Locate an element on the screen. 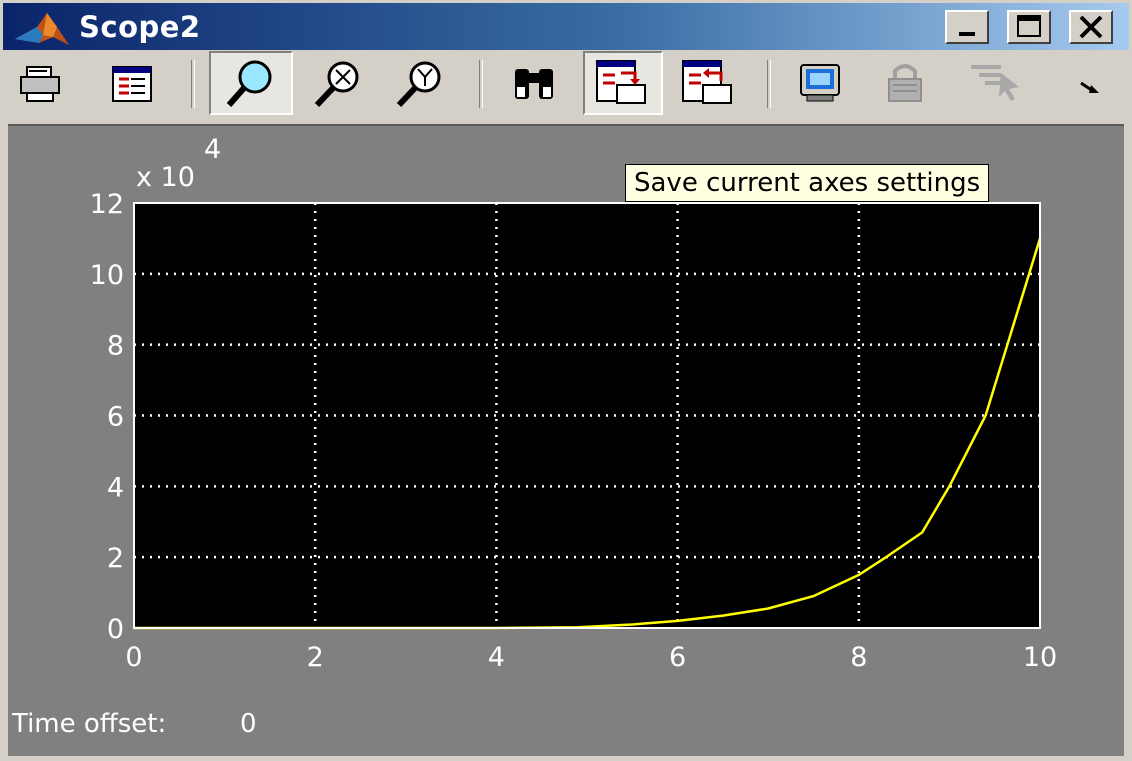  tooltip: Save current axes settings is located at coordinates (807, 183).